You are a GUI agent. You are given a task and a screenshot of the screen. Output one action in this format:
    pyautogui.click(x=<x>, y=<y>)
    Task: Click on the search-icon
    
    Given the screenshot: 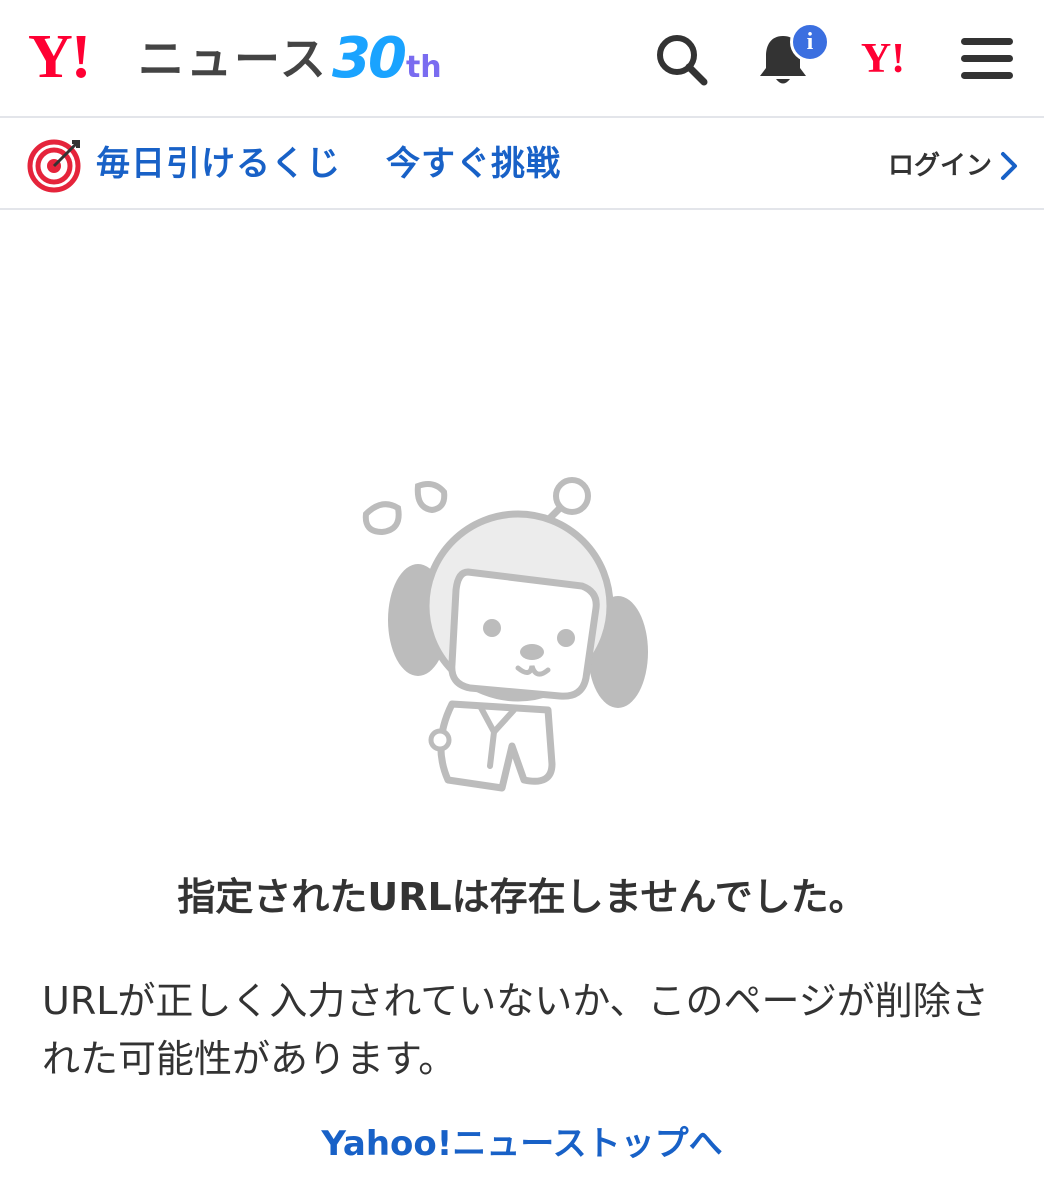 What is the action you would take?
    pyautogui.click(x=681, y=59)
    